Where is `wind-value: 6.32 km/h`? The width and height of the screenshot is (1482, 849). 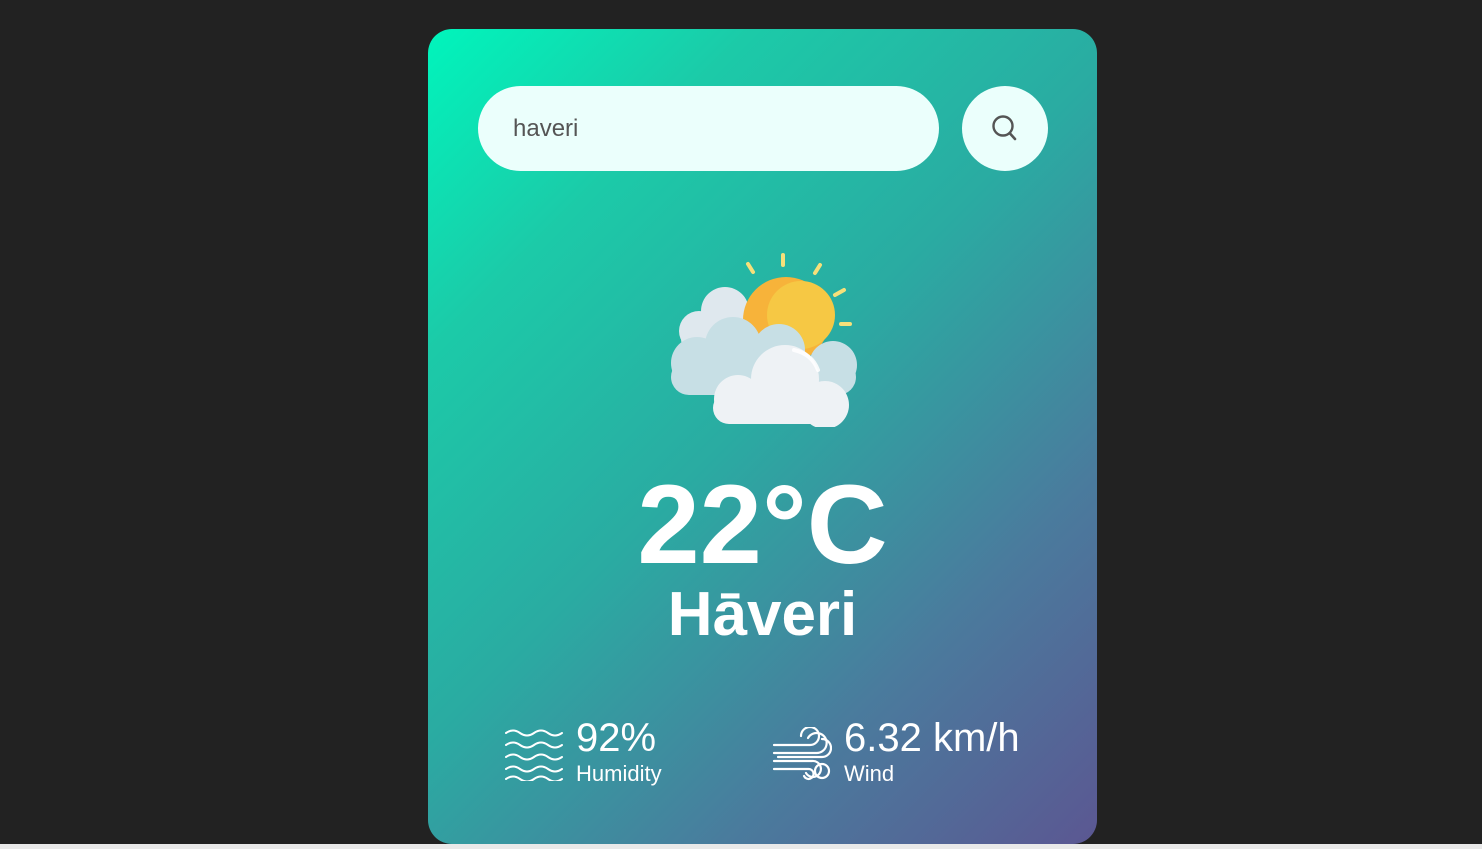
wind-value: 6.32 km/h is located at coordinates (932, 738).